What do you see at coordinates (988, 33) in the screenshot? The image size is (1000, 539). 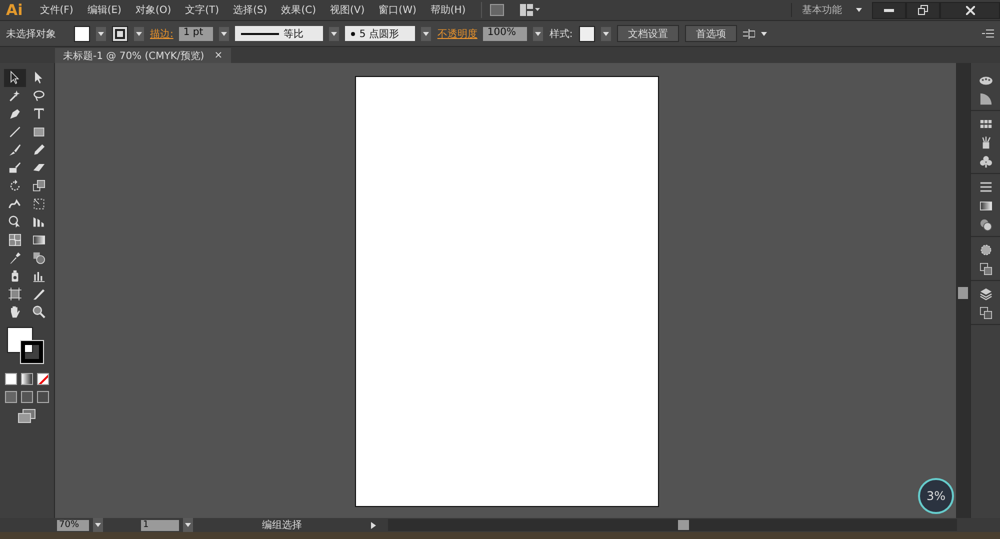 I see `menu-icon` at bounding box center [988, 33].